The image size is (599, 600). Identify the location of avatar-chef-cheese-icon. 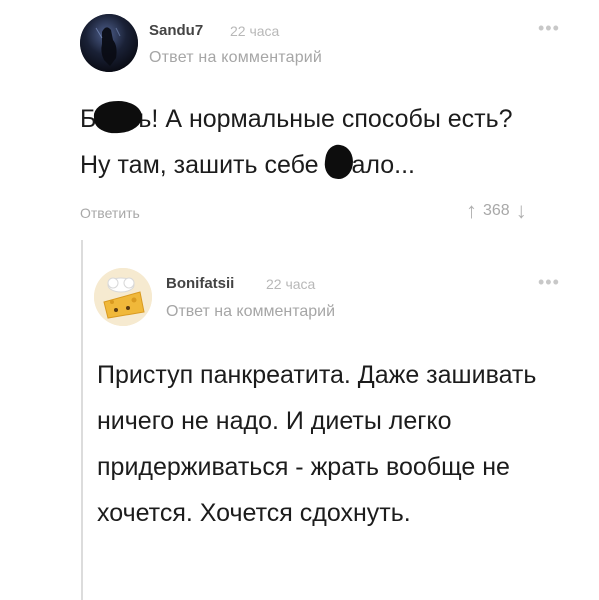
(123, 297).